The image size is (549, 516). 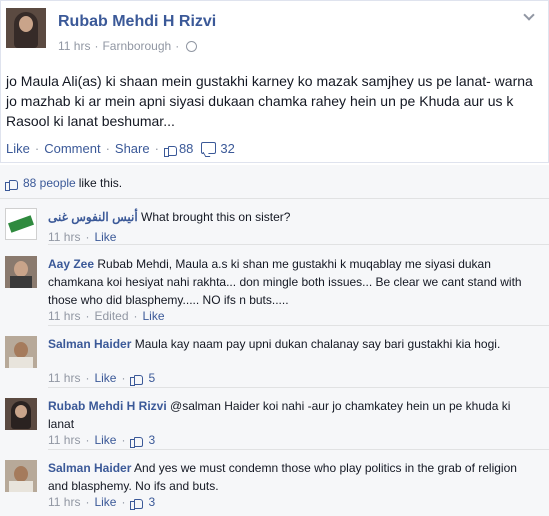 I want to click on commenter-name: Aay Zee, so click(x=71, y=264).